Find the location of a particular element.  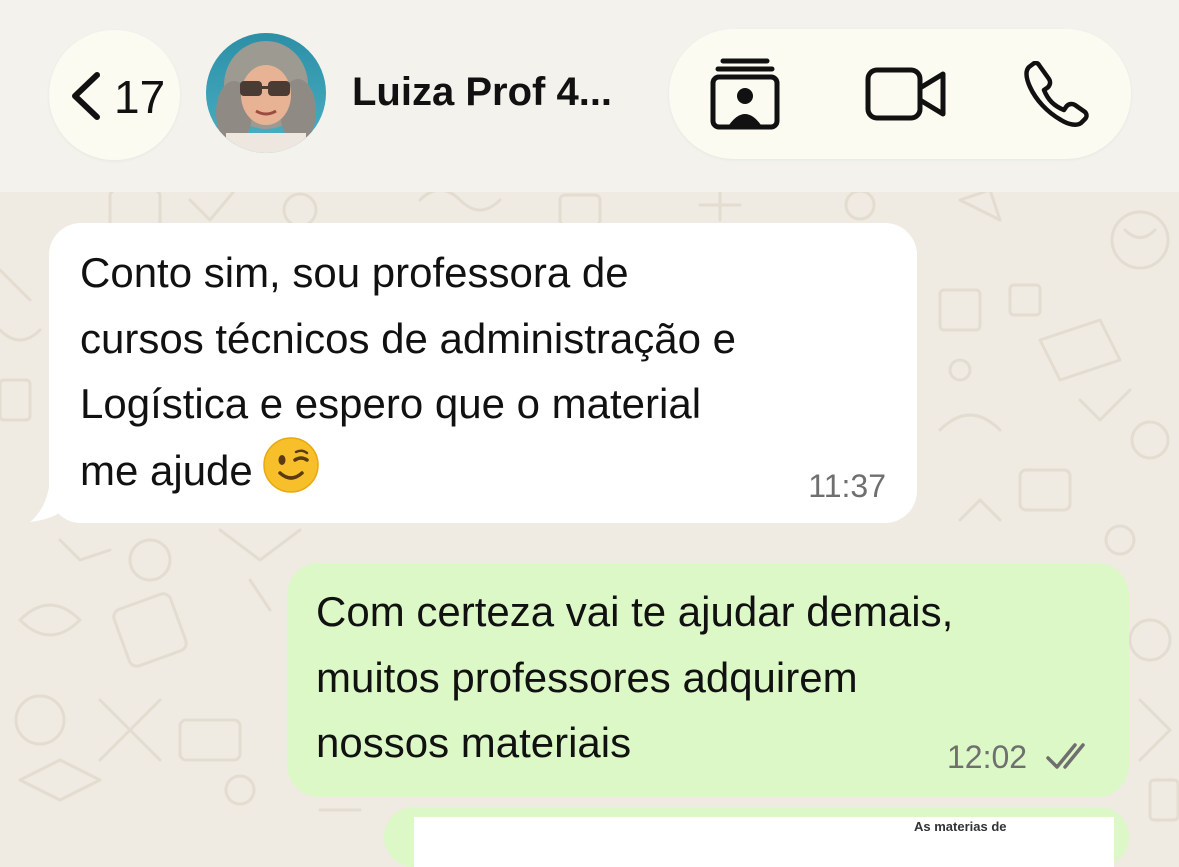

back-button: 17 is located at coordinates (114, 95).